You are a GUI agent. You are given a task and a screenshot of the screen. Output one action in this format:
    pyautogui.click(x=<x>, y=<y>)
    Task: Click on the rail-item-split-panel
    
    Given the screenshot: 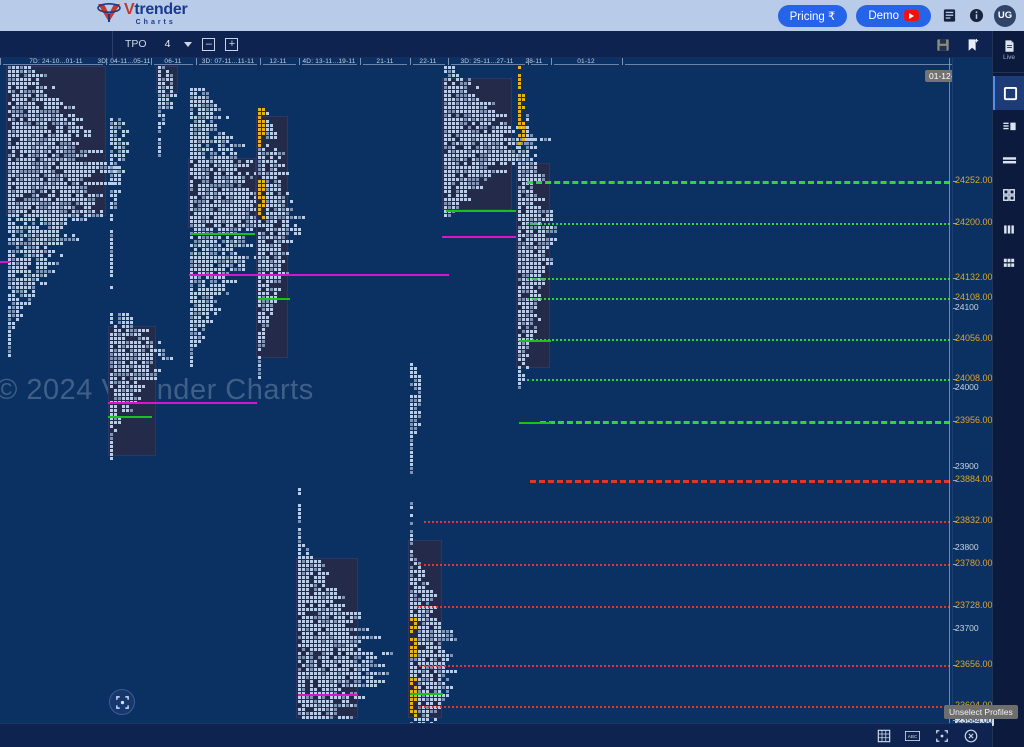 What is the action you would take?
    pyautogui.click(x=1008, y=127)
    